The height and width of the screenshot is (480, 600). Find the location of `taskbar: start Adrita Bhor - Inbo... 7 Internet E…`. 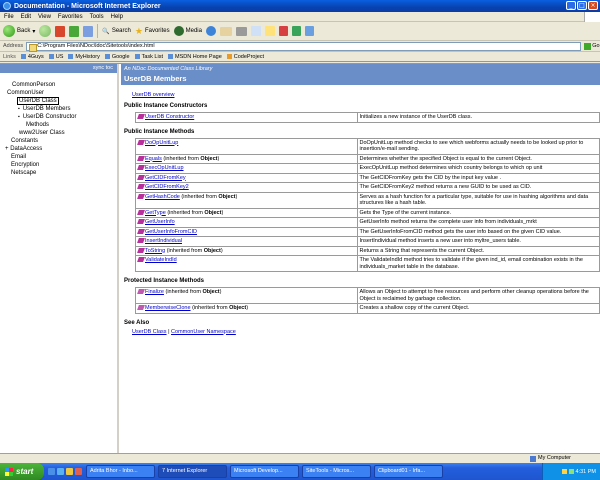

taskbar: start Adrita Bhor - Inbo... 7 Internet E… is located at coordinates (300, 471).